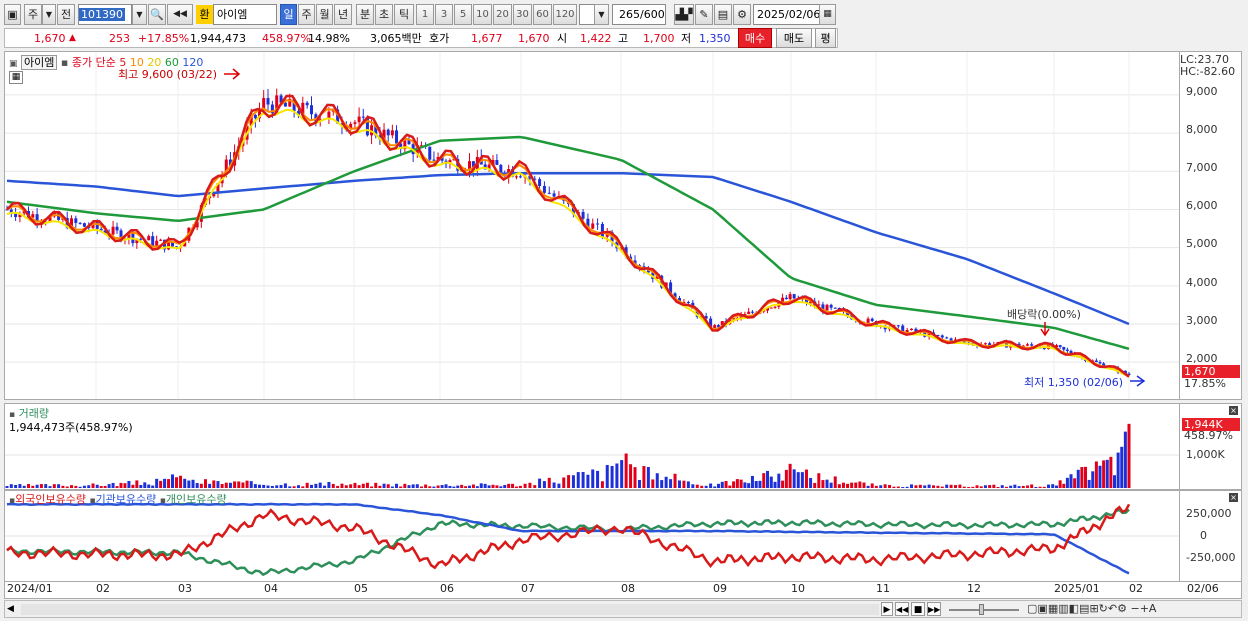  Describe the element at coordinates (164, 38) in the screenshot. I see `price-change-pct: +17.85%` at that location.